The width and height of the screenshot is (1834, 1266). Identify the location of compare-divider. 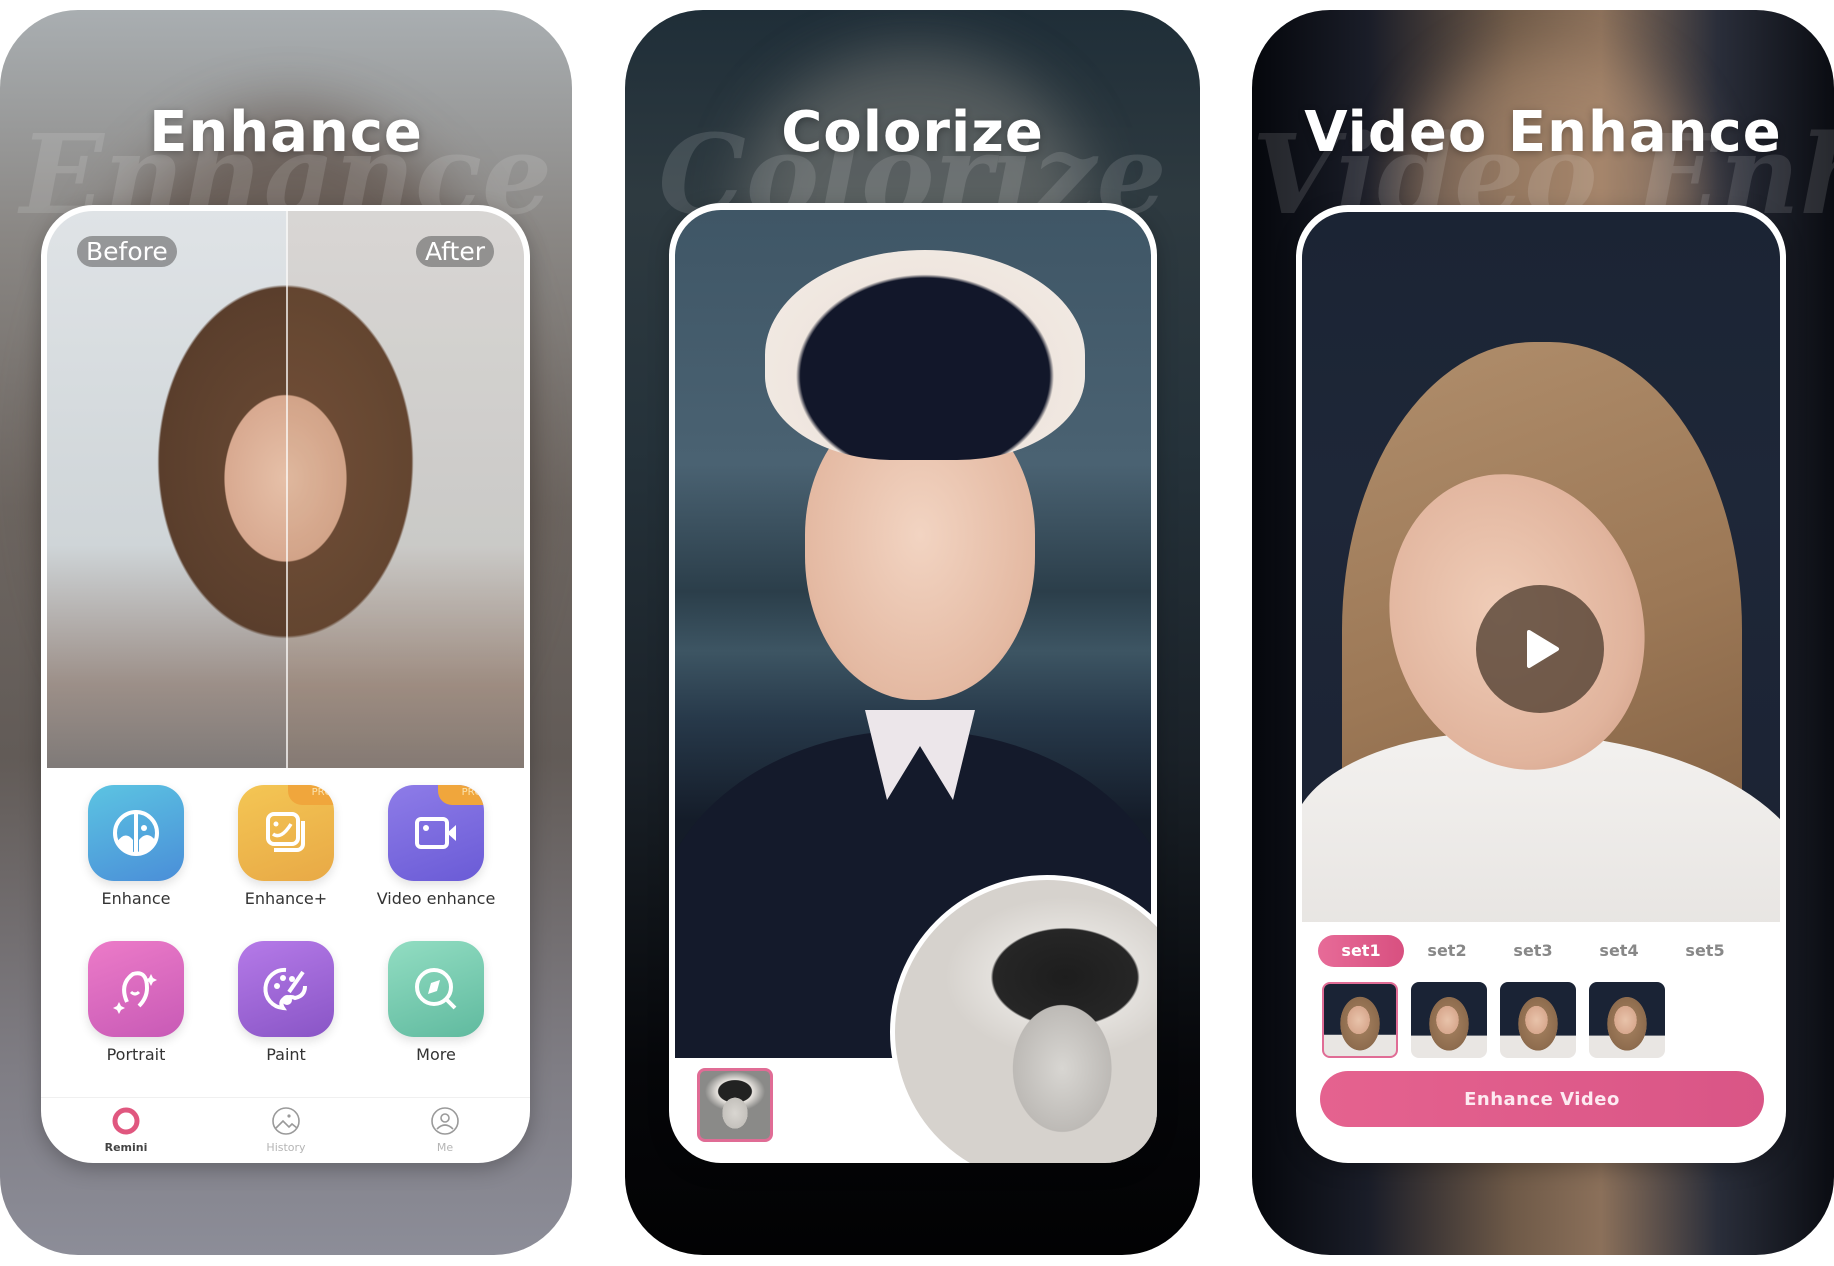
(286, 489).